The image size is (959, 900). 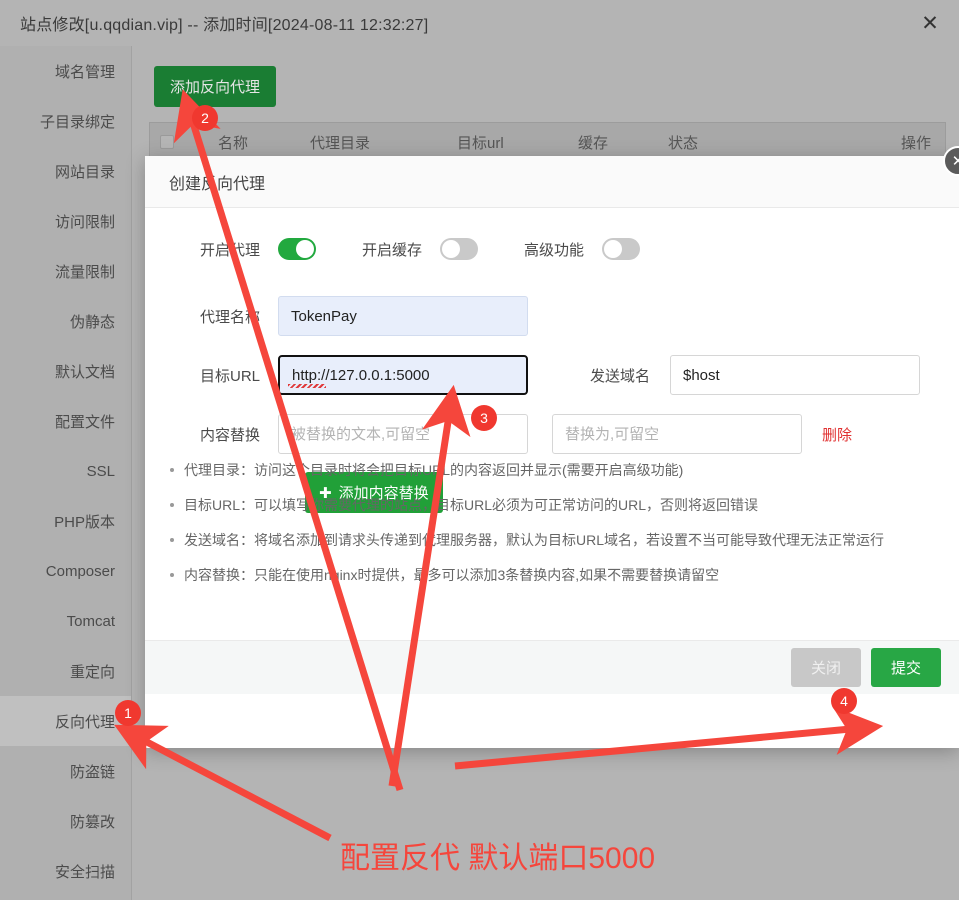 I want to click on label-enable-cache: 开启缓存, so click(x=392, y=250).